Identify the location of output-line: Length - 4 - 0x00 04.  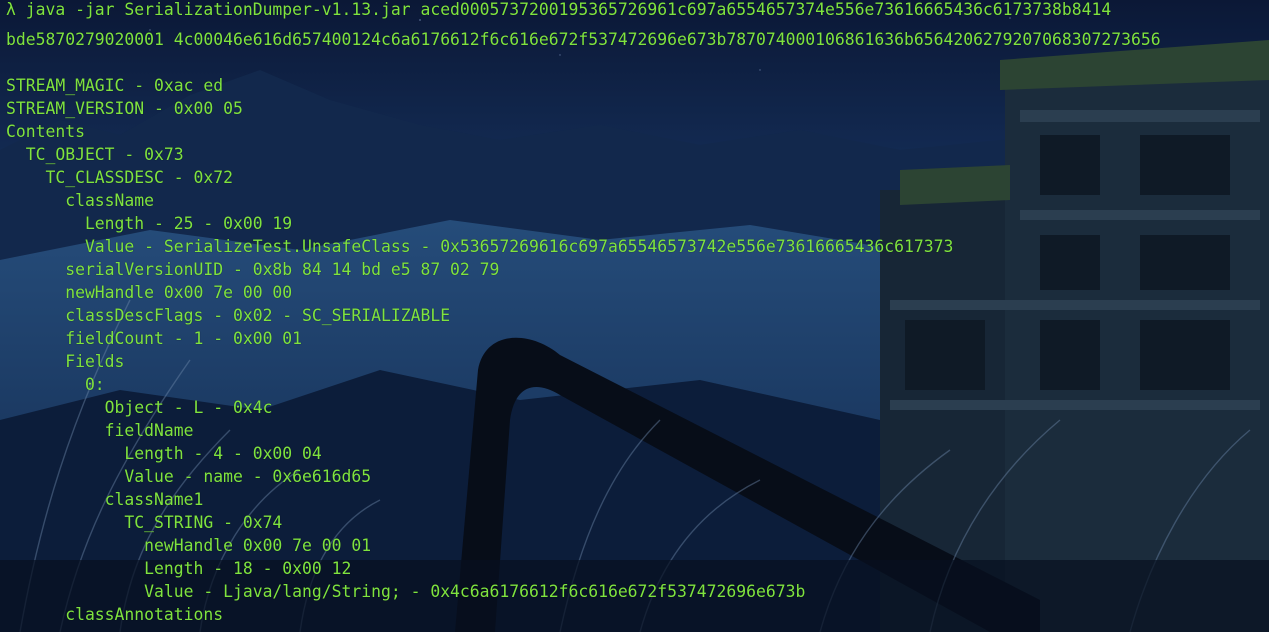
(164, 453).